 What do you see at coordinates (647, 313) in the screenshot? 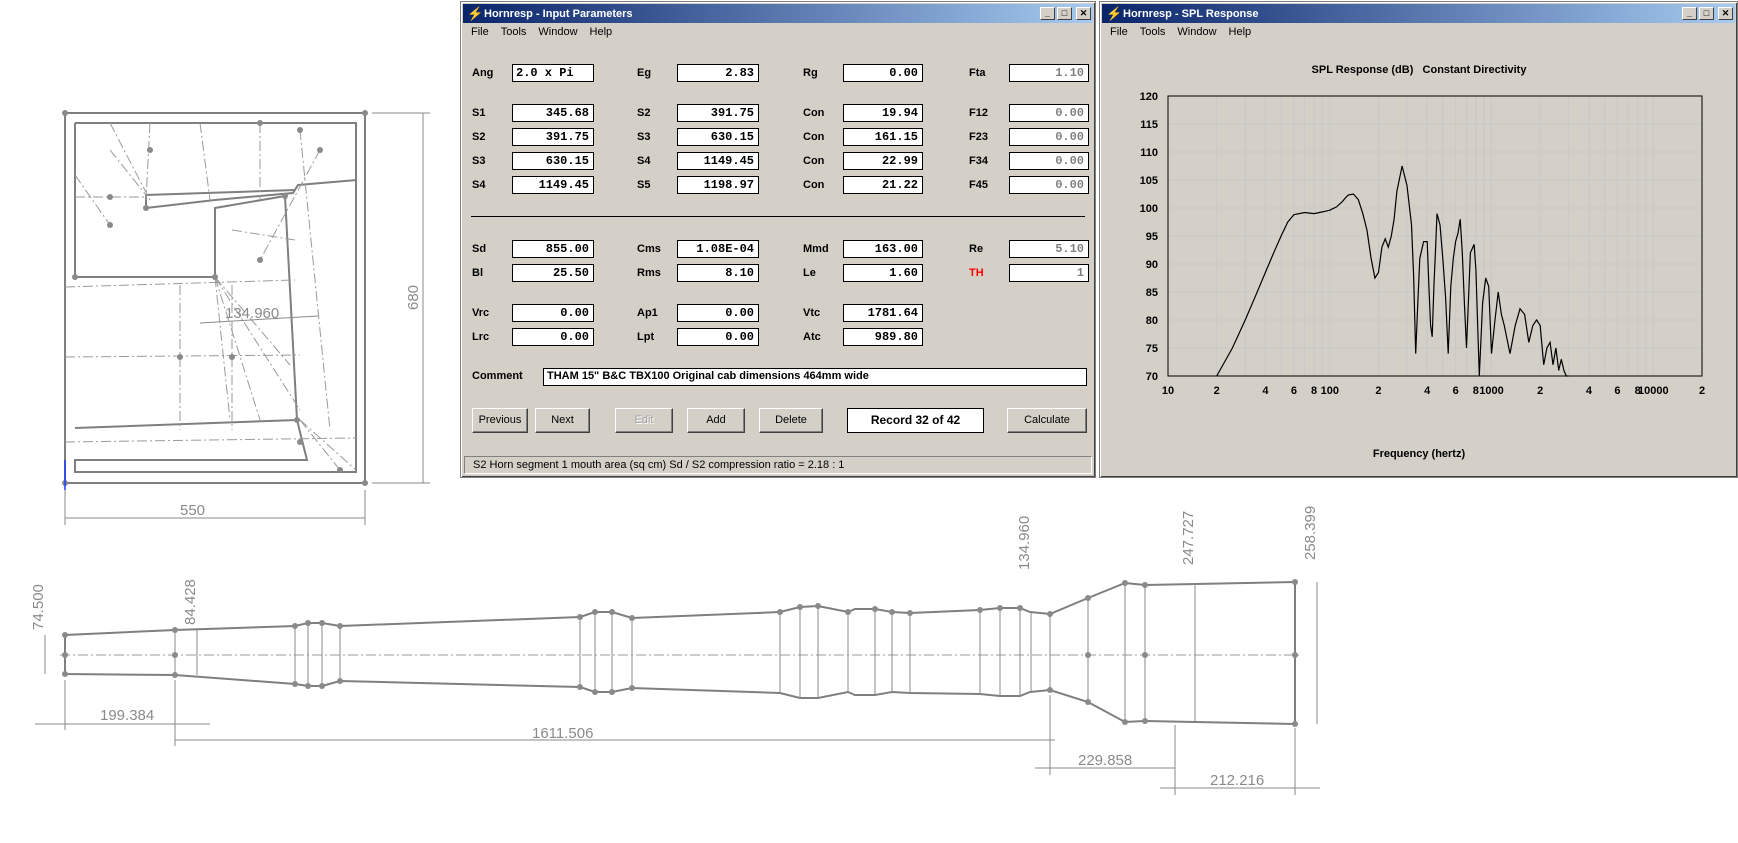
I see `param-label-ap1: Ap1` at bounding box center [647, 313].